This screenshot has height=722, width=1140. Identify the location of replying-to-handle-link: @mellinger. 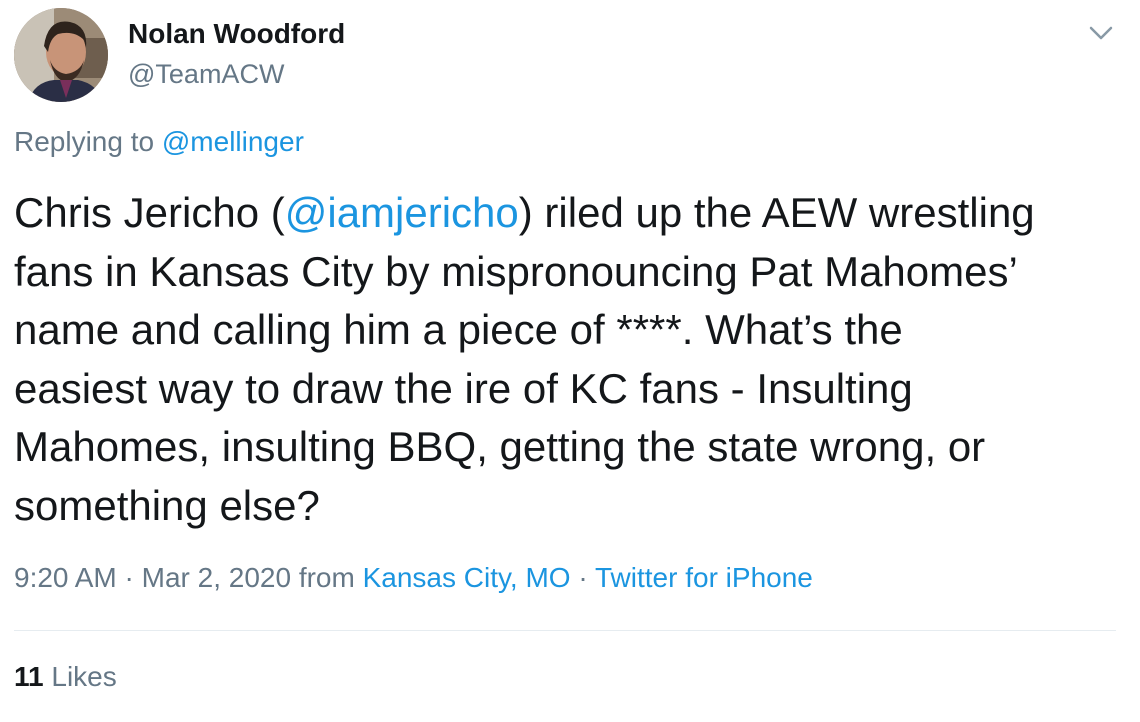
(233, 141).